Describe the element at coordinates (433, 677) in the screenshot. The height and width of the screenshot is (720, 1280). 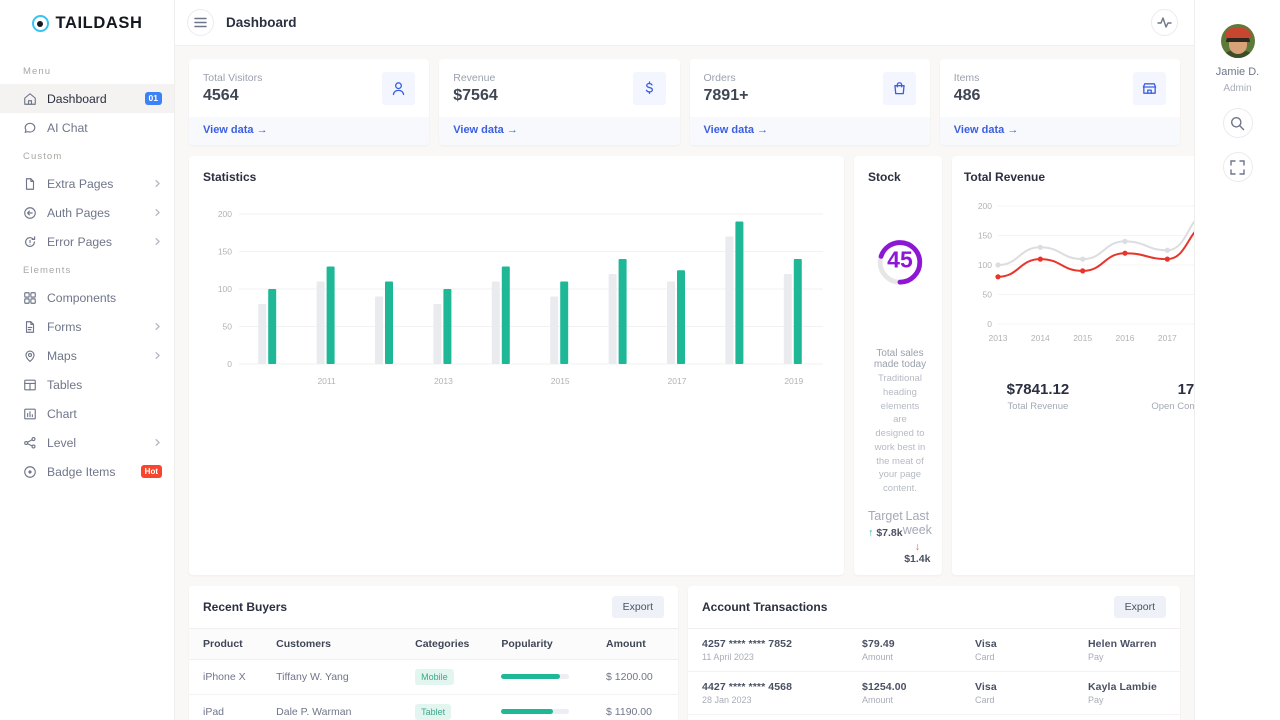
I see `table-row: iPhone X Tiffany W. Yang Mobile $ 1200.00` at that location.